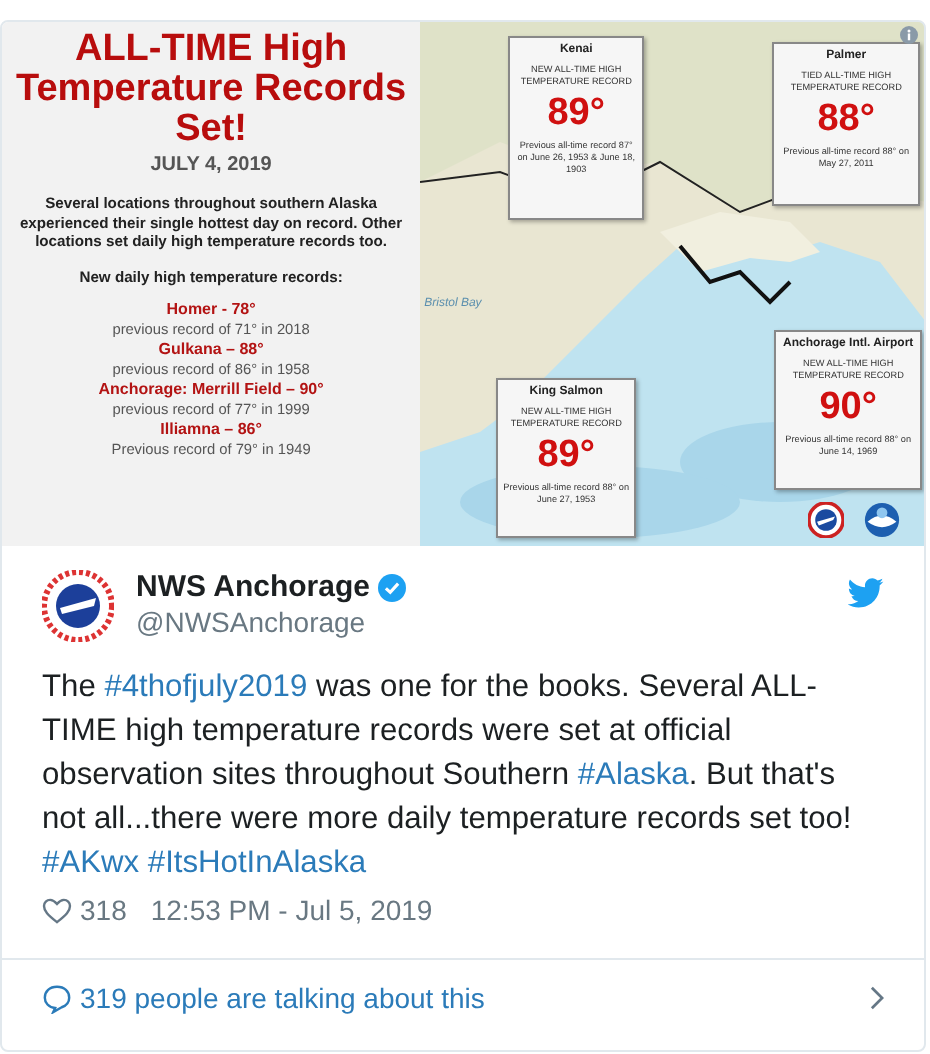 The width and height of the screenshot is (930, 1054). I want to click on station-record: Gulkana – 88°, so click(211, 349).